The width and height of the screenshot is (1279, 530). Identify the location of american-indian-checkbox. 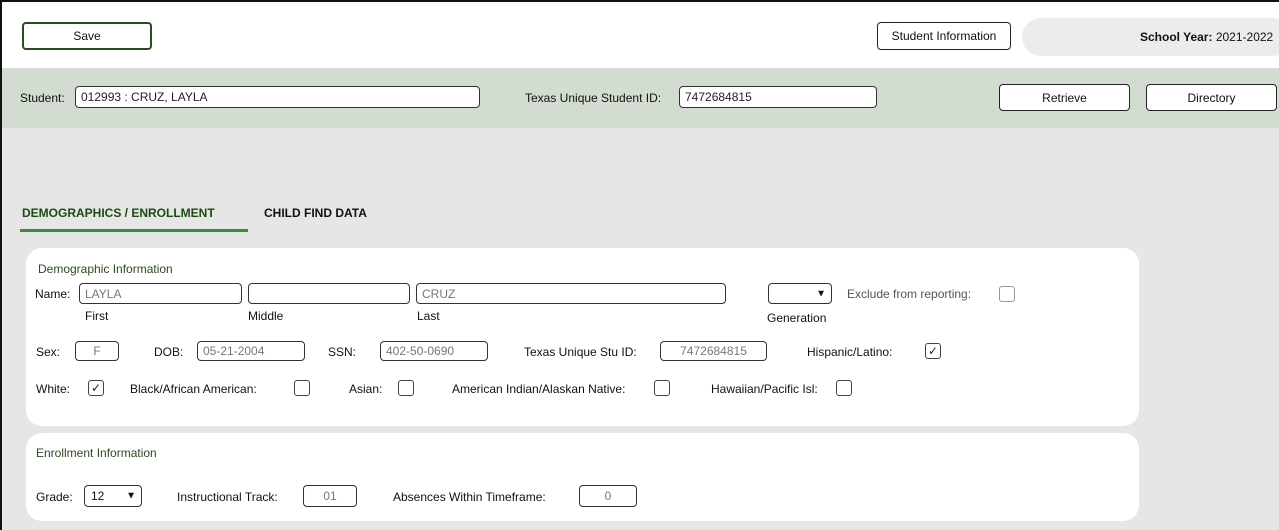
(662, 388).